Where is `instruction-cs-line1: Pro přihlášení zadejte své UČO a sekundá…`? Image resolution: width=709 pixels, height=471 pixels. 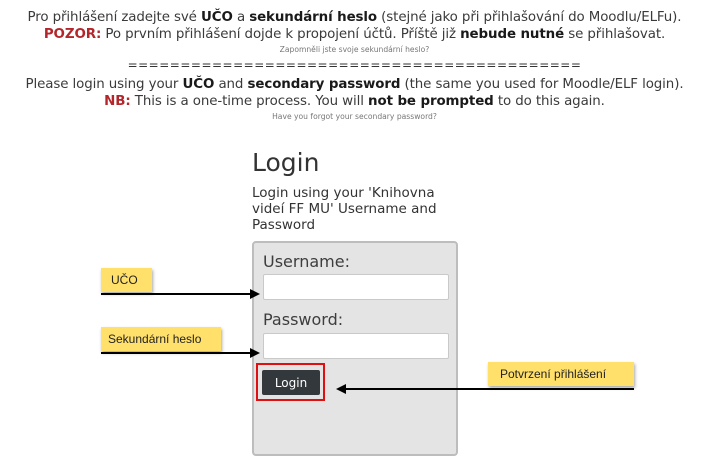 instruction-cs-line1: Pro přihlášení zadejte své UČO a sekundá… is located at coordinates (354, 17).